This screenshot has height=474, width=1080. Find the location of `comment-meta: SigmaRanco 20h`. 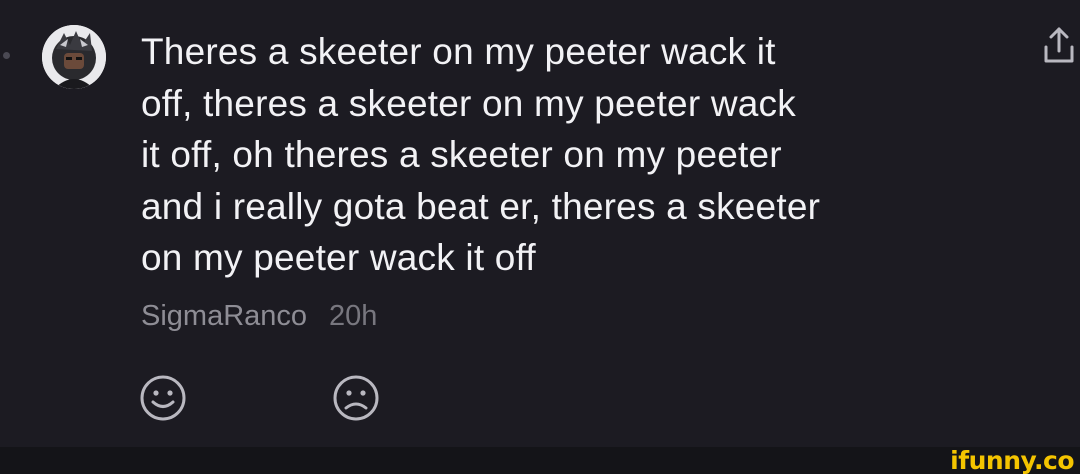

comment-meta: SigmaRanco 20h is located at coordinates (259, 316).